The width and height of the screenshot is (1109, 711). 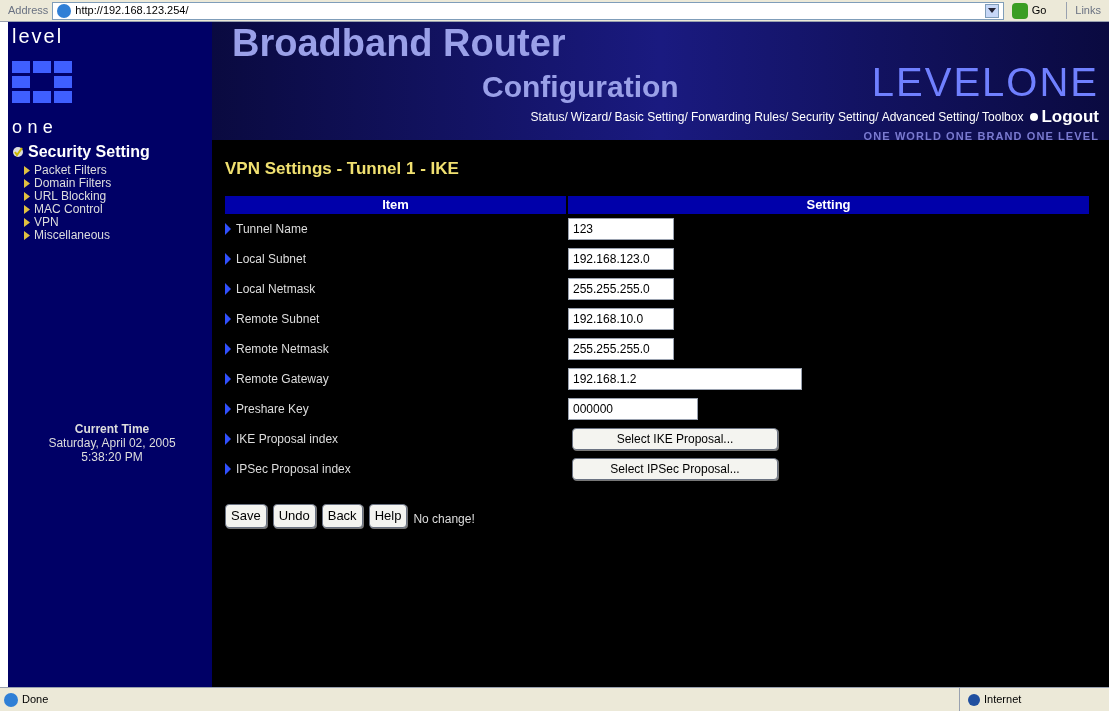 I want to click on dropdown-icon, so click(x=991, y=10).